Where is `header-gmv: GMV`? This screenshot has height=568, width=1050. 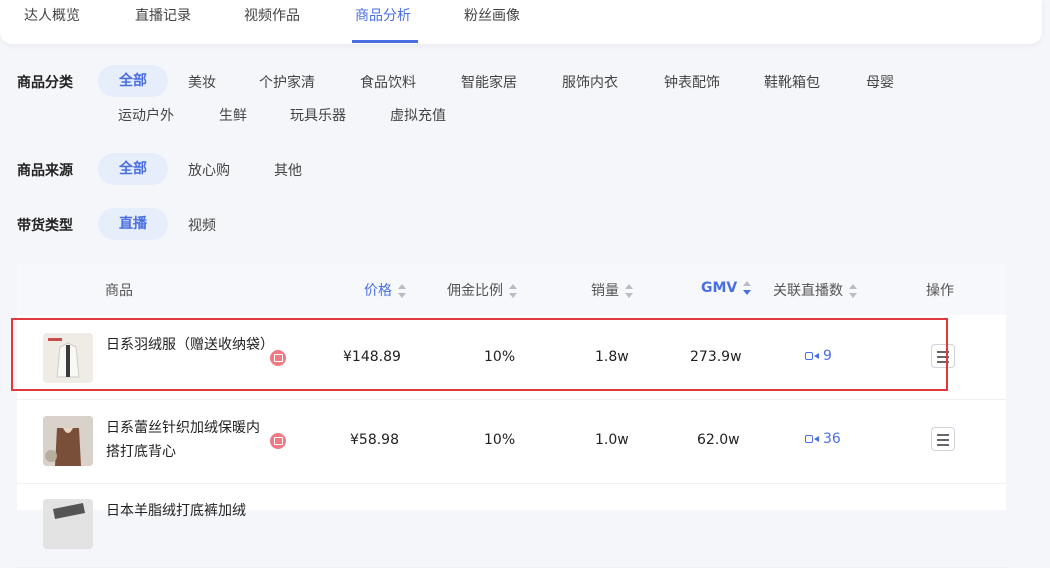
header-gmv: GMV is located at coordinates (726, 288).